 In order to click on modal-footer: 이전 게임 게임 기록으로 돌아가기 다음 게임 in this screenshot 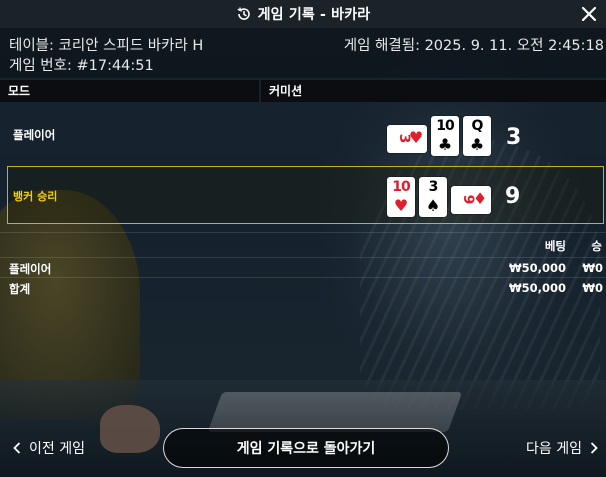, I will do `click(303, 447)`.